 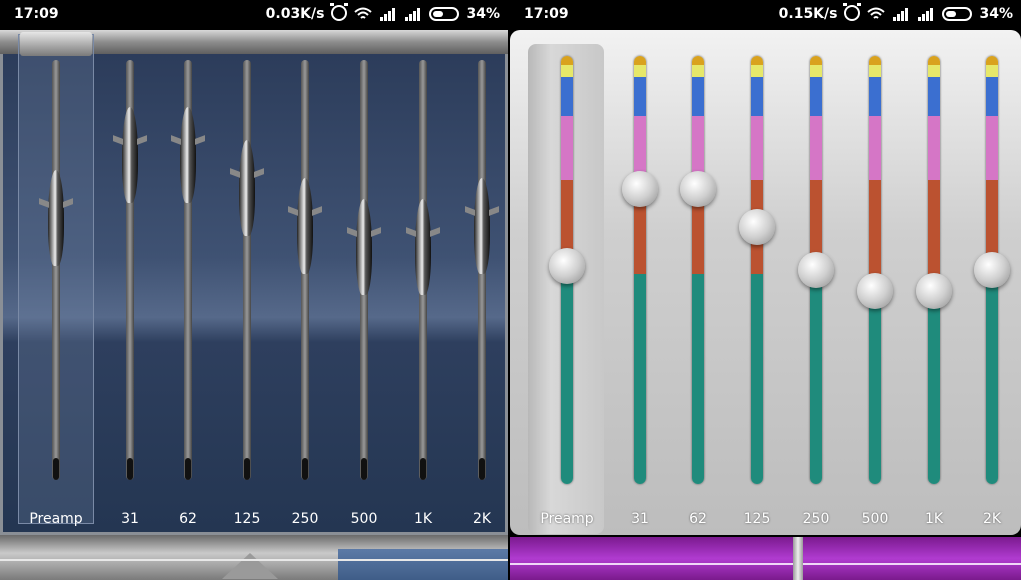 I want to click on band-label-right: 250, so click(x=816, y=519).